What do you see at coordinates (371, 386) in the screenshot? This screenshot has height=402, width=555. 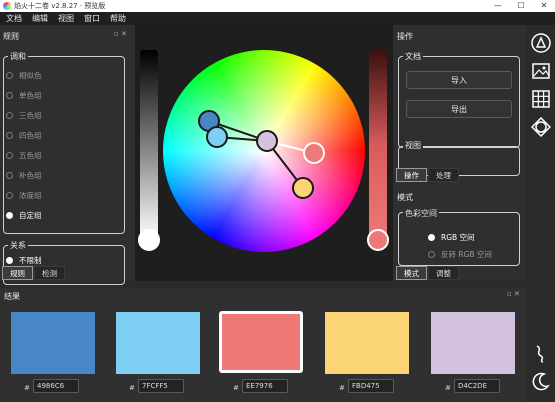 I see `hex-field-4: FBD475` at bounding box center [371, 386].